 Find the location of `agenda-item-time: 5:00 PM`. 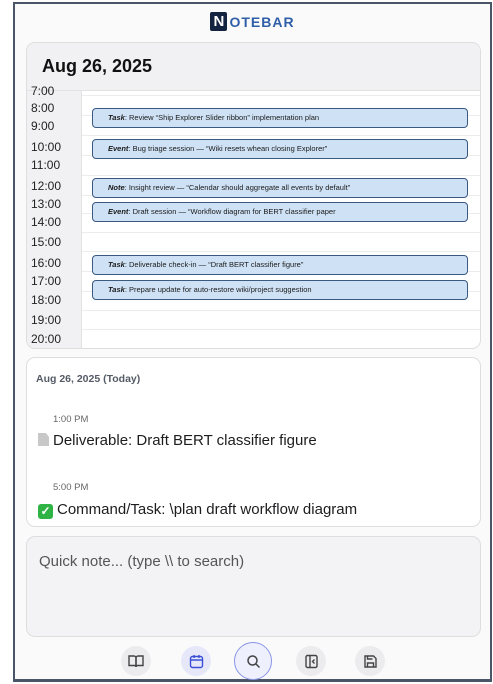

agenda-item-time: 5:00 PM is located at coordinates (71, 487).